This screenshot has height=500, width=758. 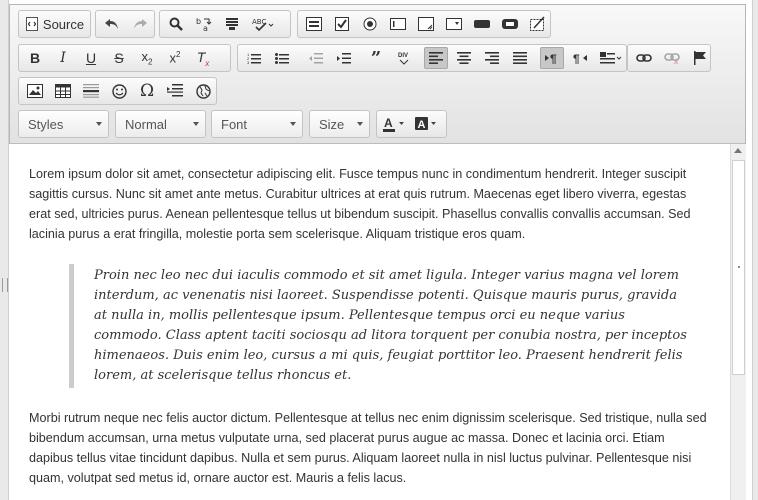 I want to click on radio-button, so click(x=370, y=24).